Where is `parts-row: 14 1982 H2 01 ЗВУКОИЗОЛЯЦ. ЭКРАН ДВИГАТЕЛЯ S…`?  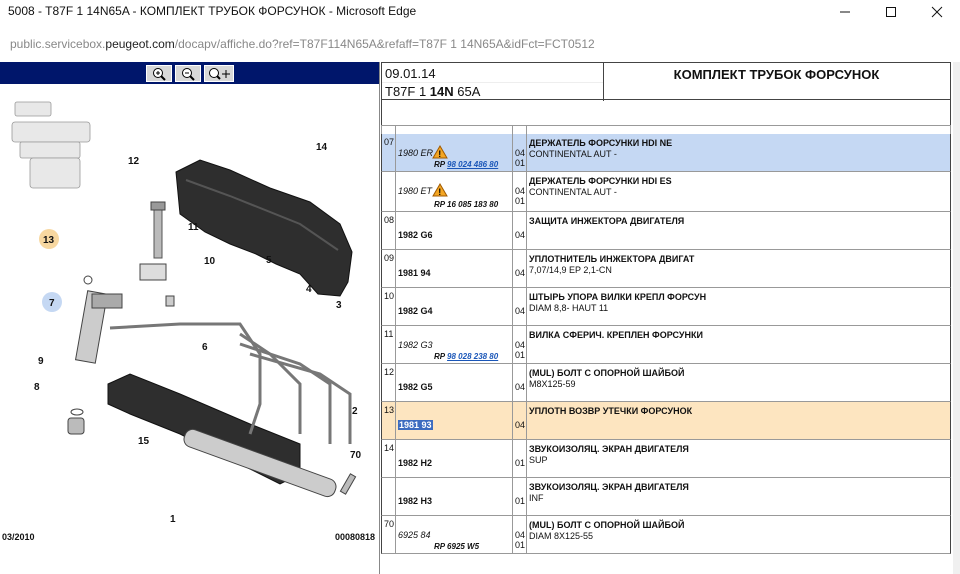
parts-row: 14 1982 H2 01 ЗВУКОИЗОЛЯЦ. ЭКРАН ДВИГАТЕЛЯ S… is located at coordinates (666, 459).